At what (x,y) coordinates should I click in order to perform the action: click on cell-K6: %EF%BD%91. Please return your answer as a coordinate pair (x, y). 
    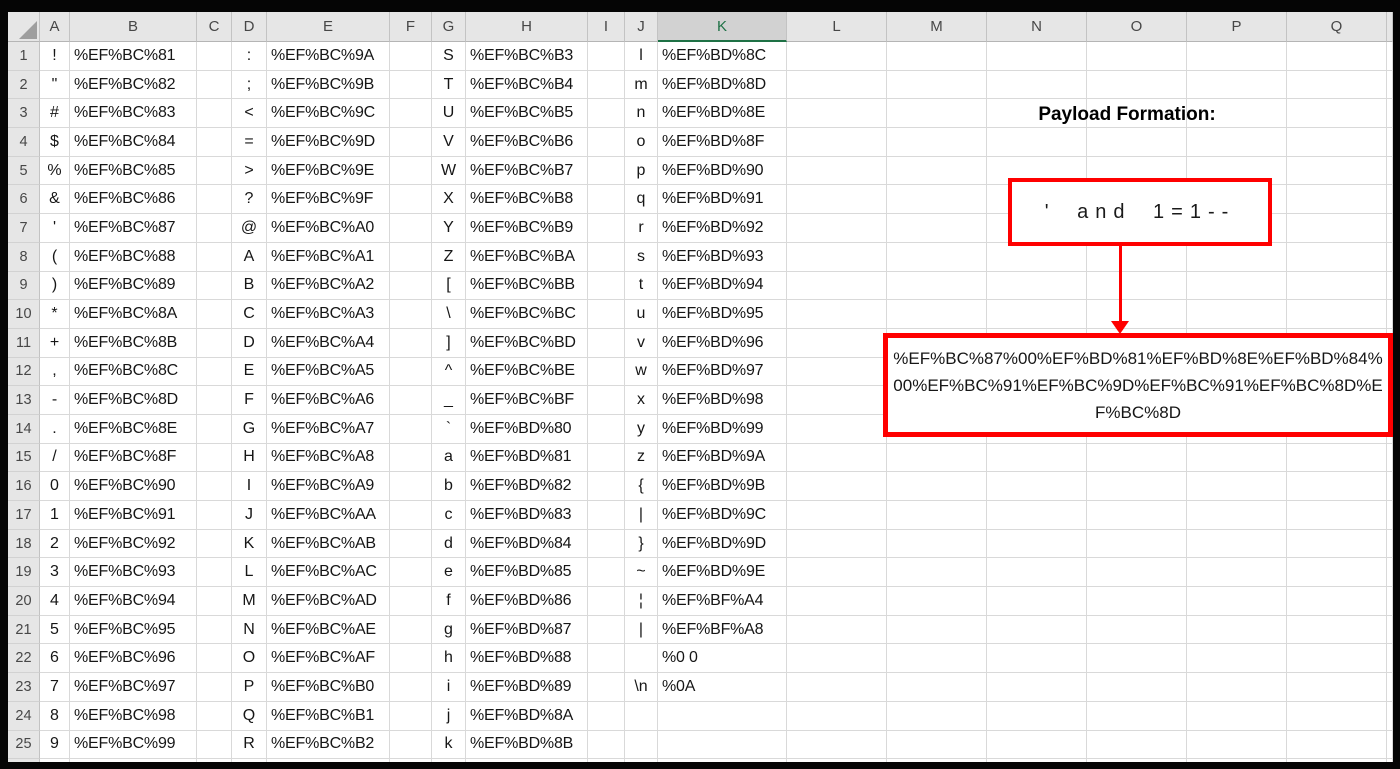
    Looking at the image, I should click on (722, 200).